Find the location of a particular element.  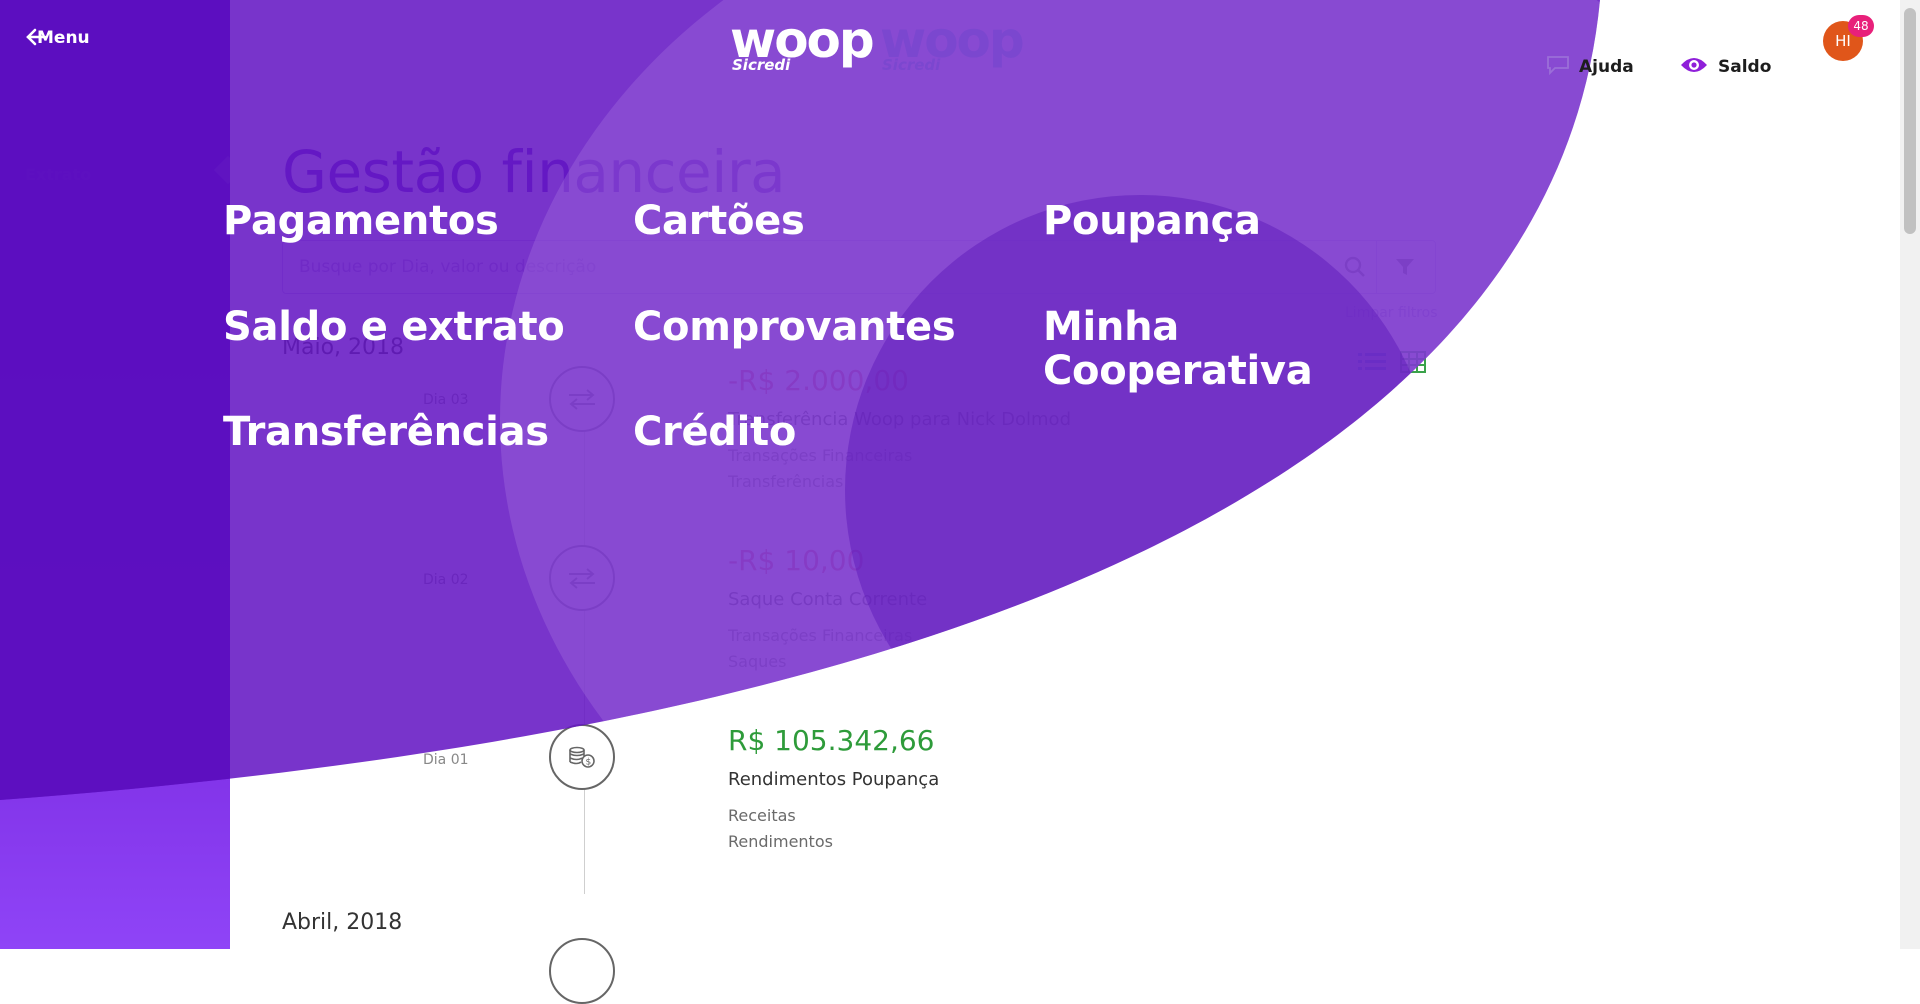

clear-filters-link: Limpar filtros is located at coordinates (1391, 313).